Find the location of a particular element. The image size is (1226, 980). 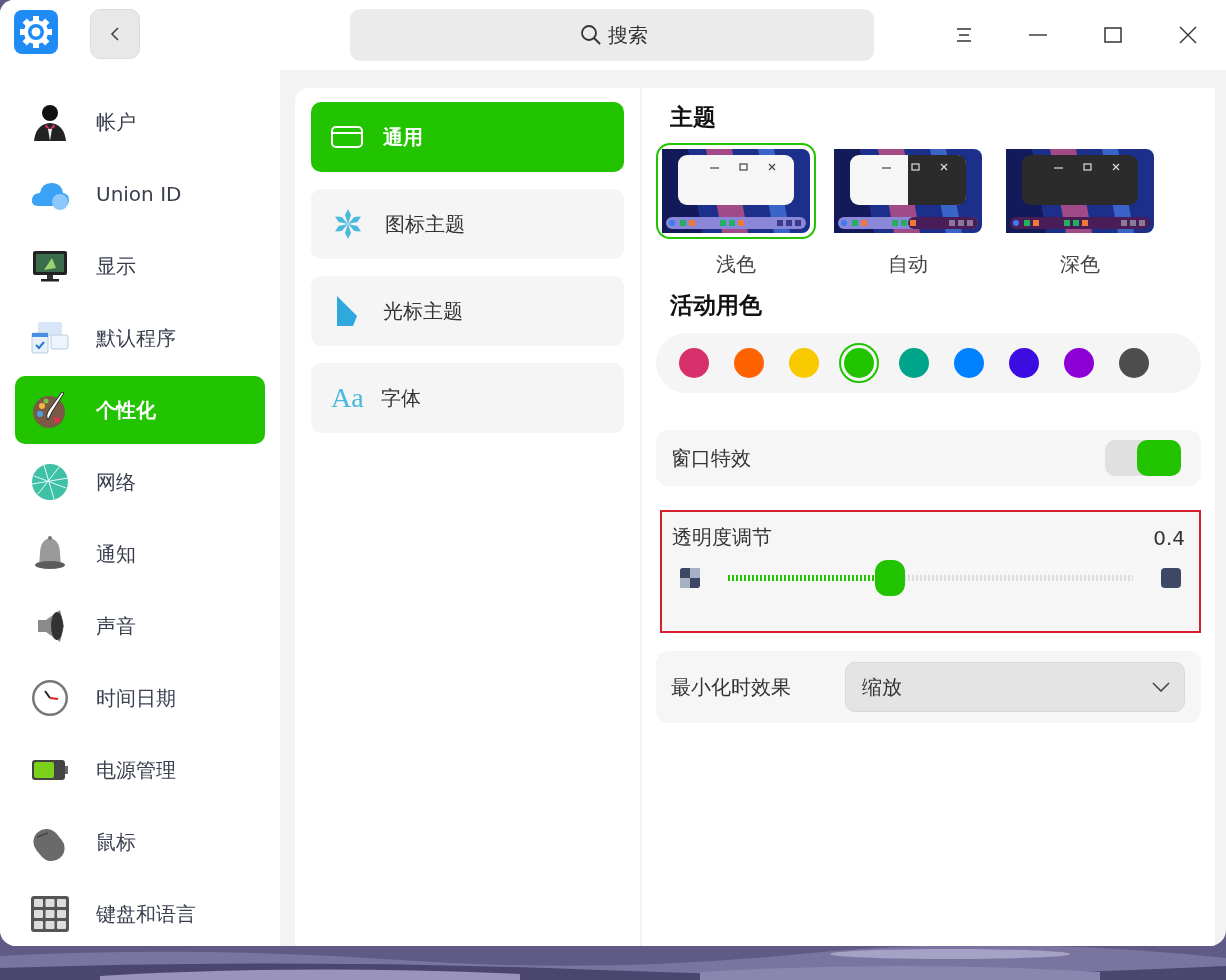

maximize-icon is located at coordinates (1113, 35).